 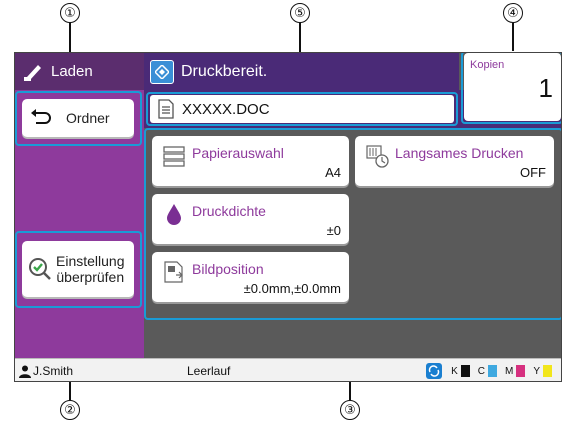 I want to click on print-density-button: Druckdichte ±0, so click(x=250, y=219).